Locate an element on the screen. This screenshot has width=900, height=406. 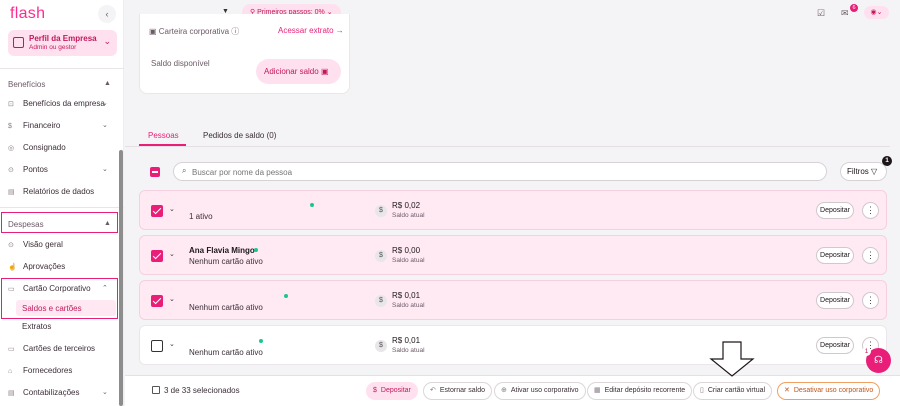
sidebar-scrollbar is located at coordinates (121, 278).